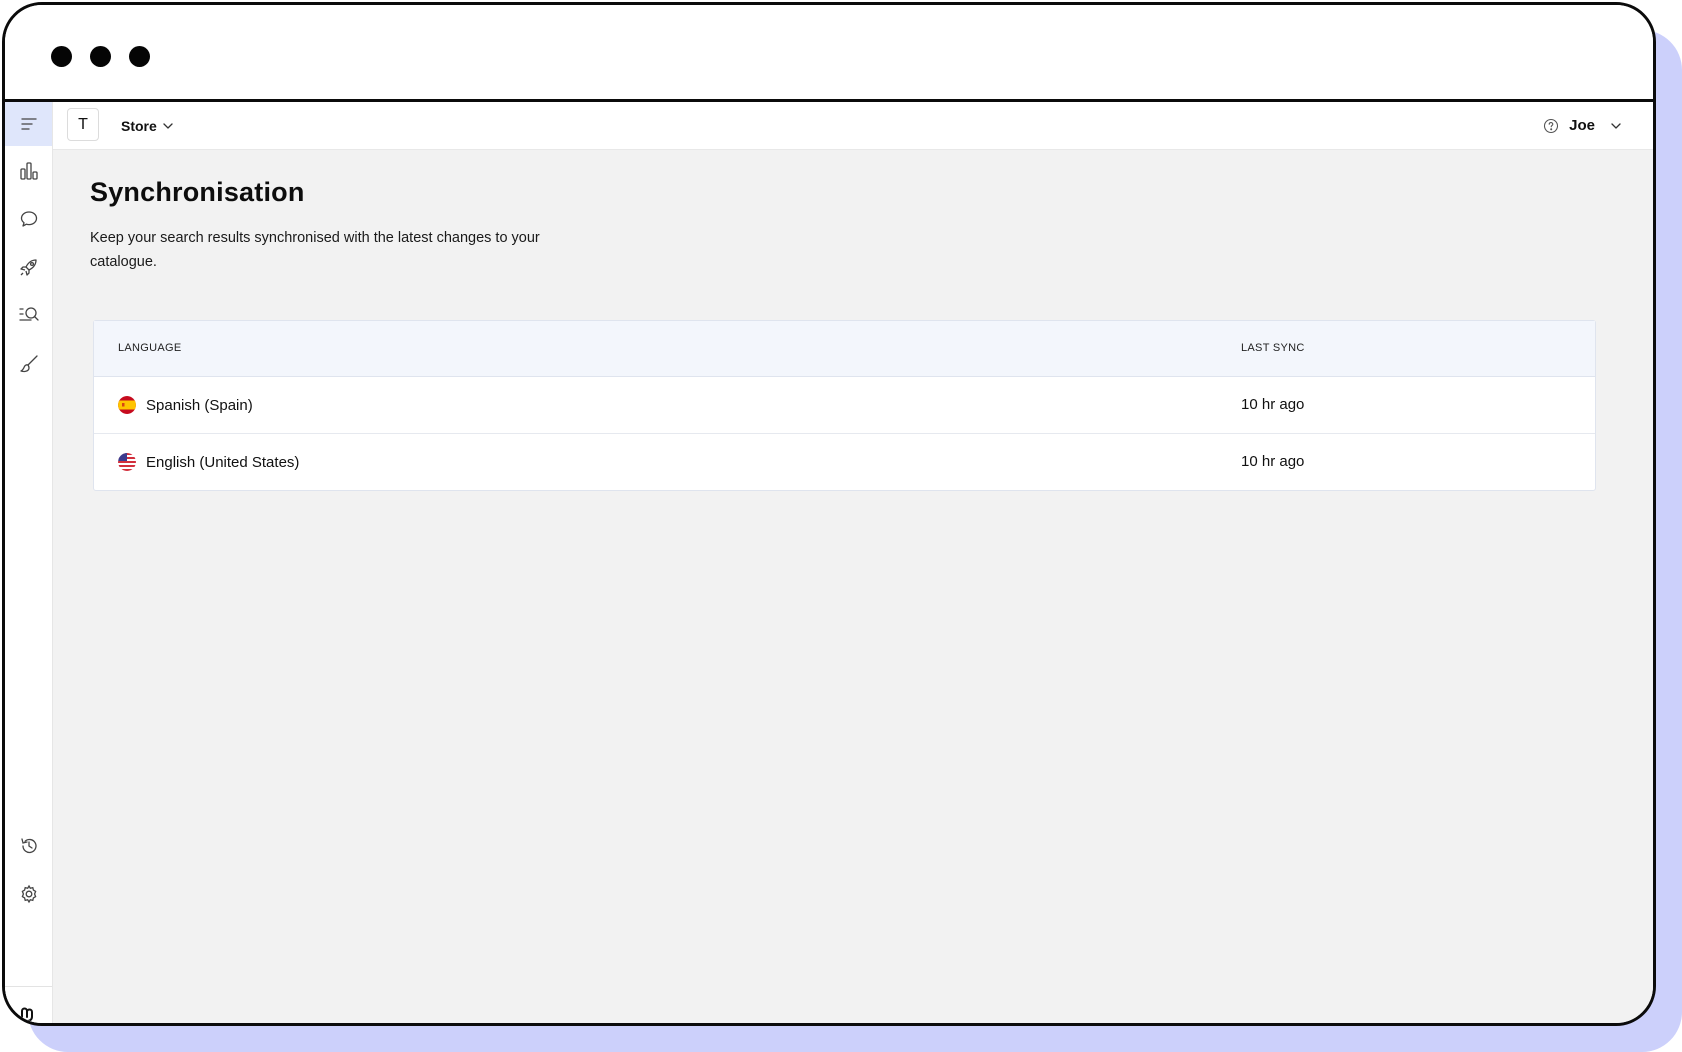  I want to click on menu-icon, so click(28, 124).